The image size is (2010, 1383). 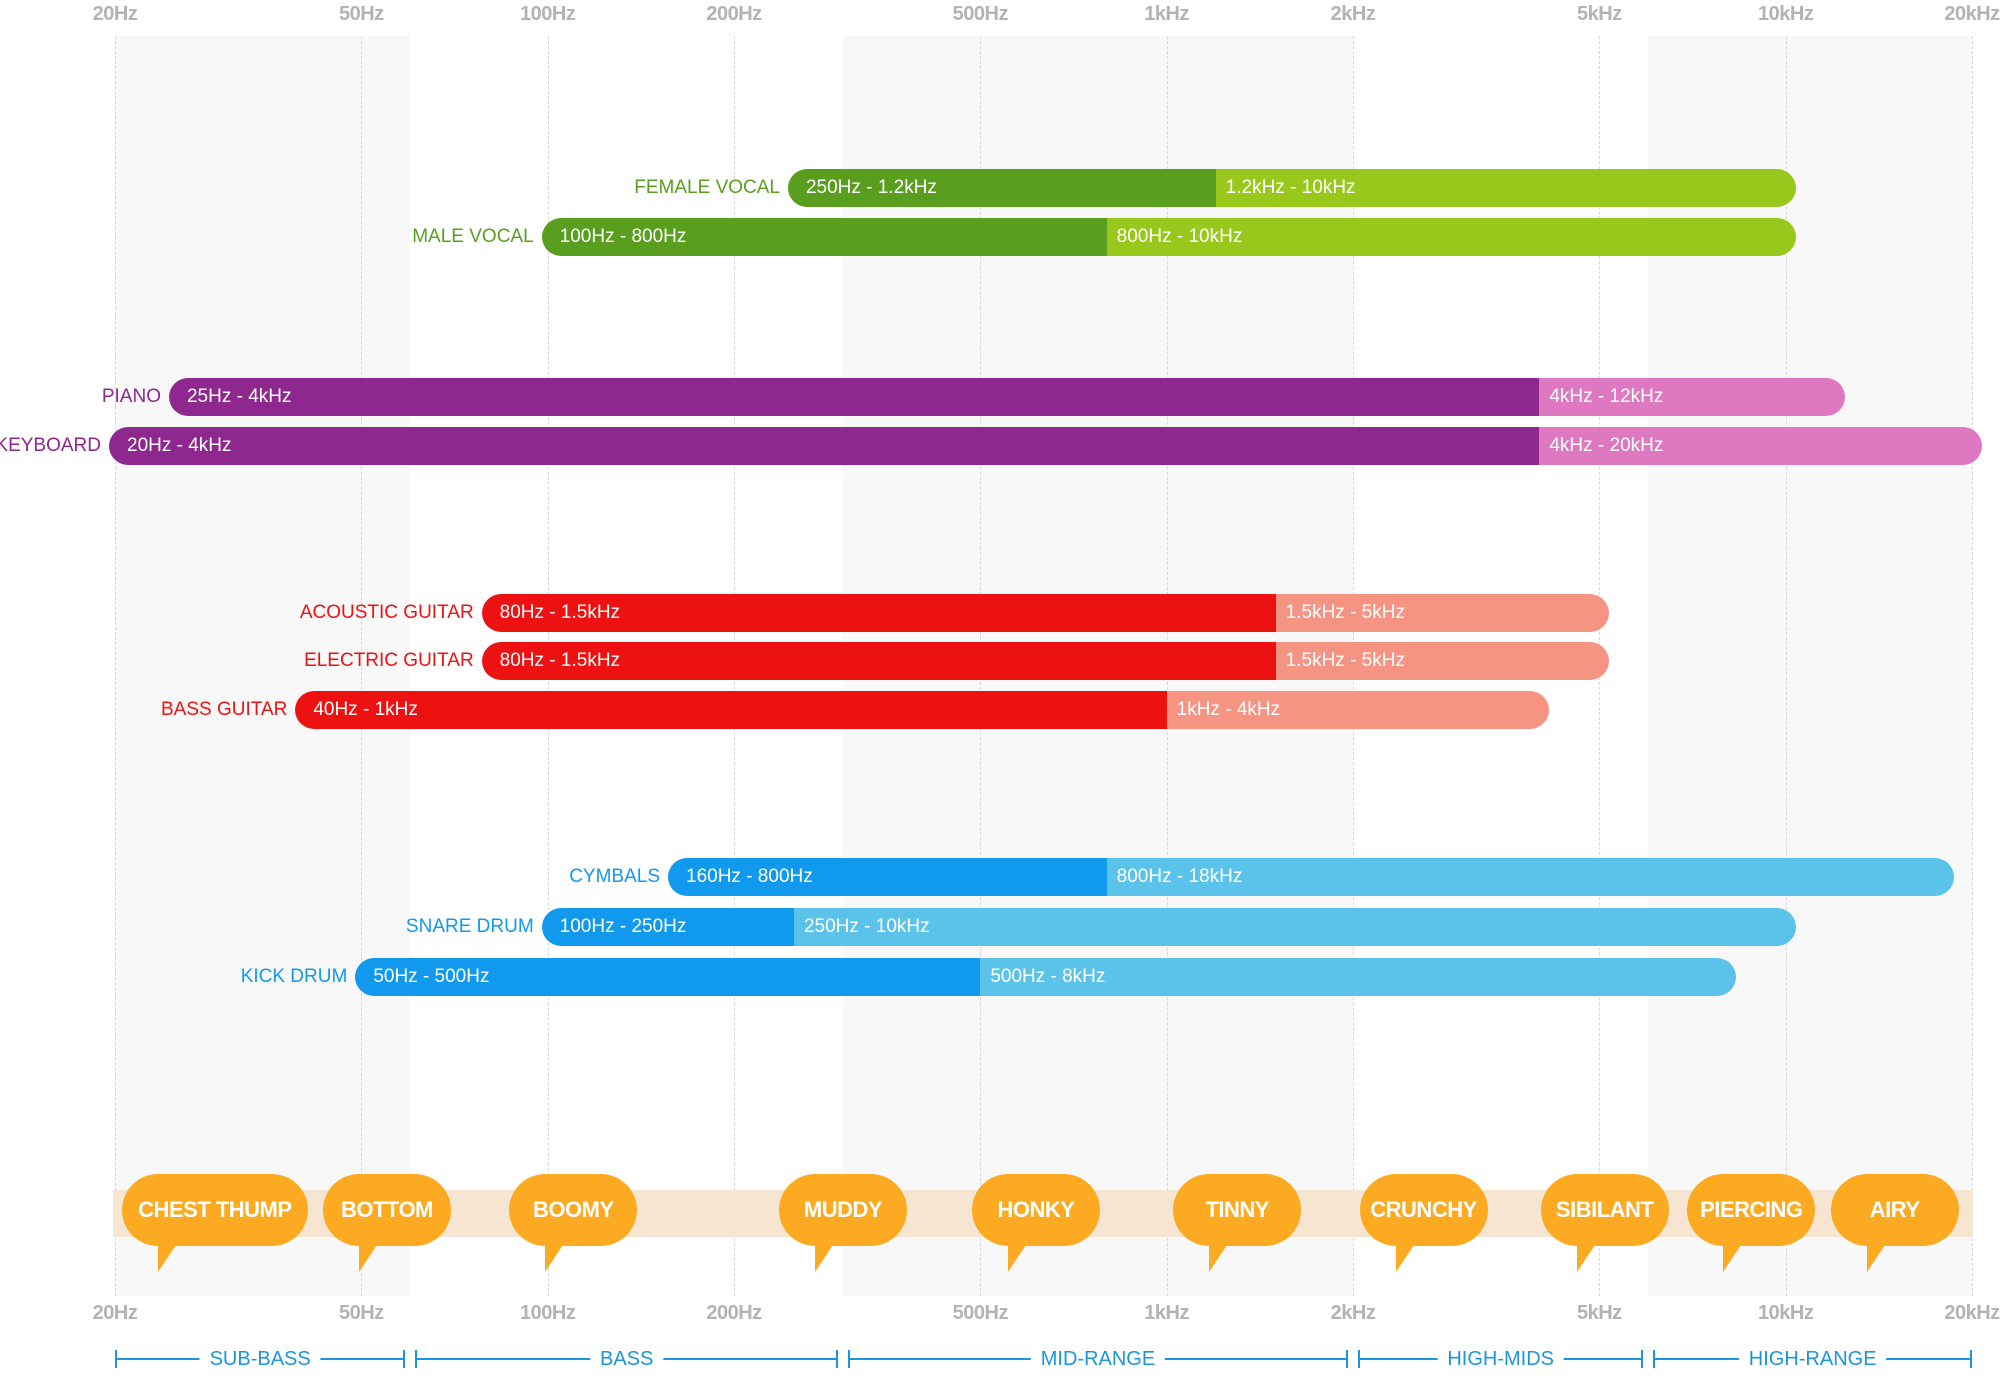 What do you see at coordinates (294, 976) in the screenshot?
I see `instrument-label: KICK DRUM` at bounding box center [294, 976].